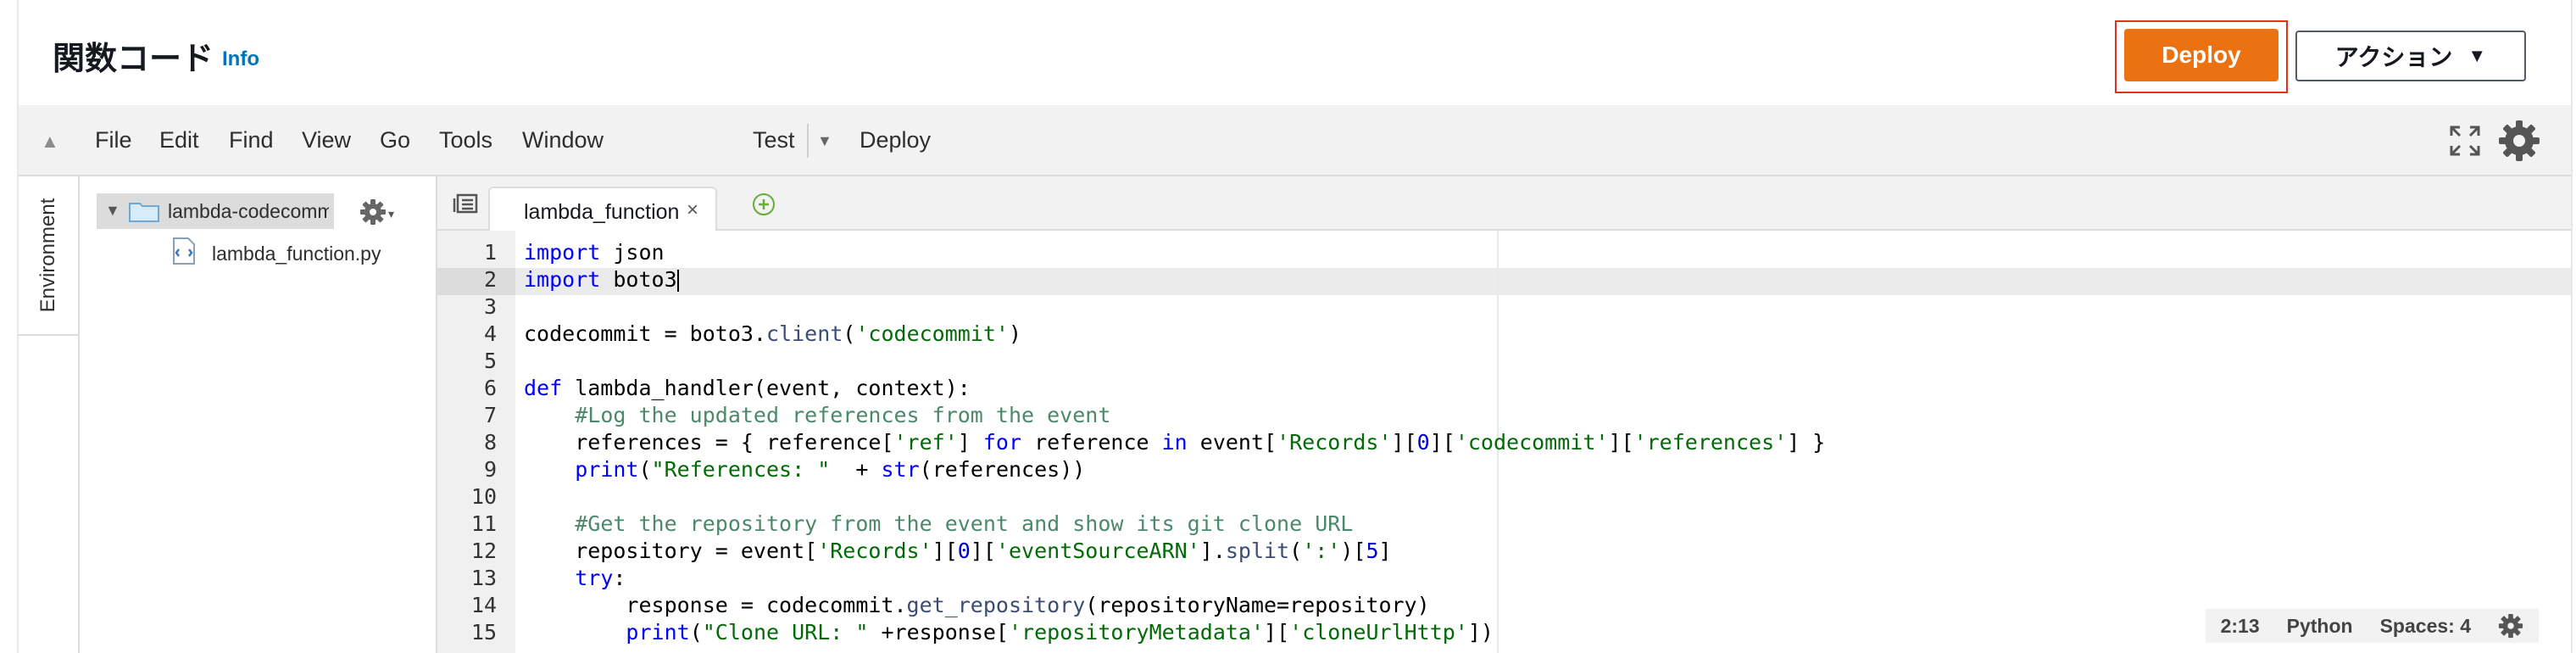  What do you see at coordinates (2465, 141) in the screenshot?
I see `fullscreen-icon` at bounding box center [2465, 141].